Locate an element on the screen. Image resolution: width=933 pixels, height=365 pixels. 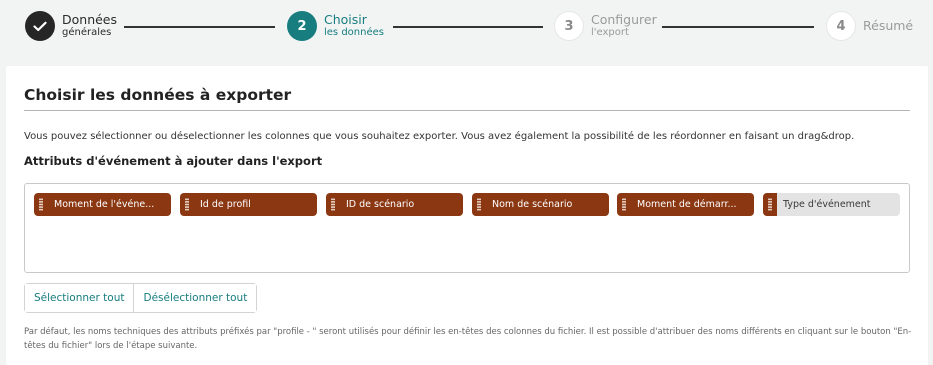
step-choose-data: 2 Choisir les données is located at coordinates (335, 26).